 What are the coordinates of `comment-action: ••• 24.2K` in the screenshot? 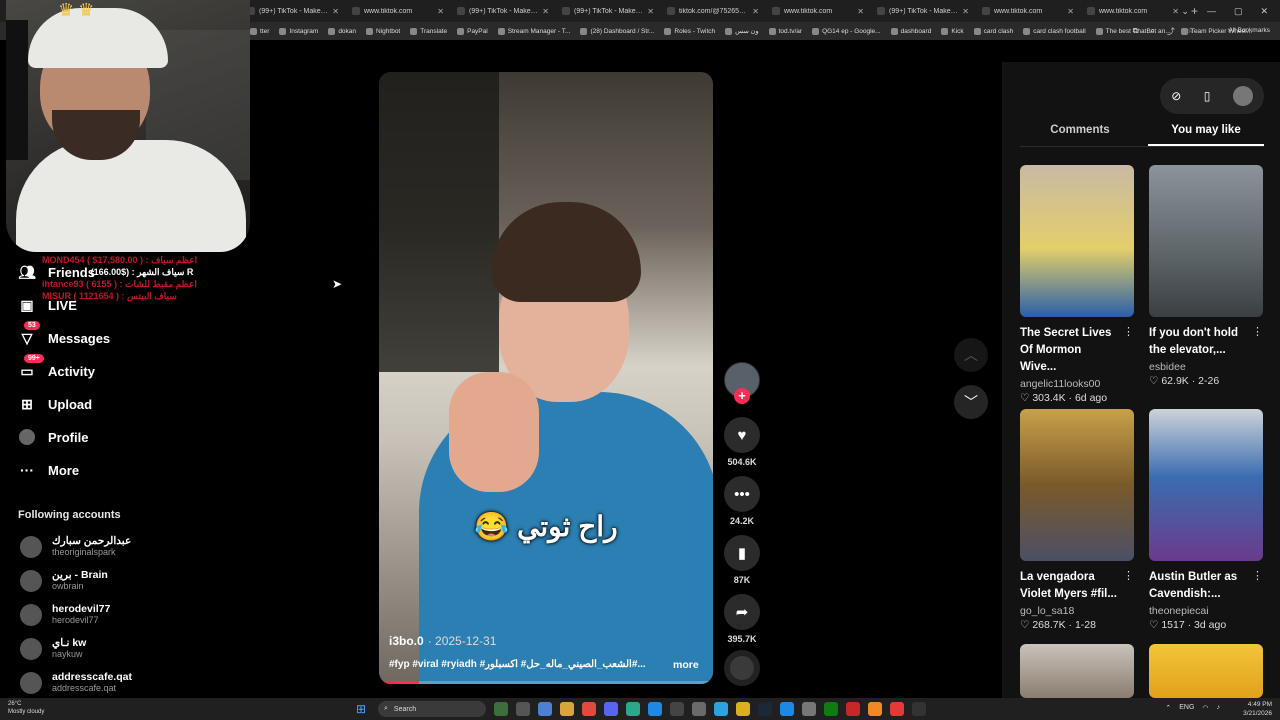 It's located at (742, 501).